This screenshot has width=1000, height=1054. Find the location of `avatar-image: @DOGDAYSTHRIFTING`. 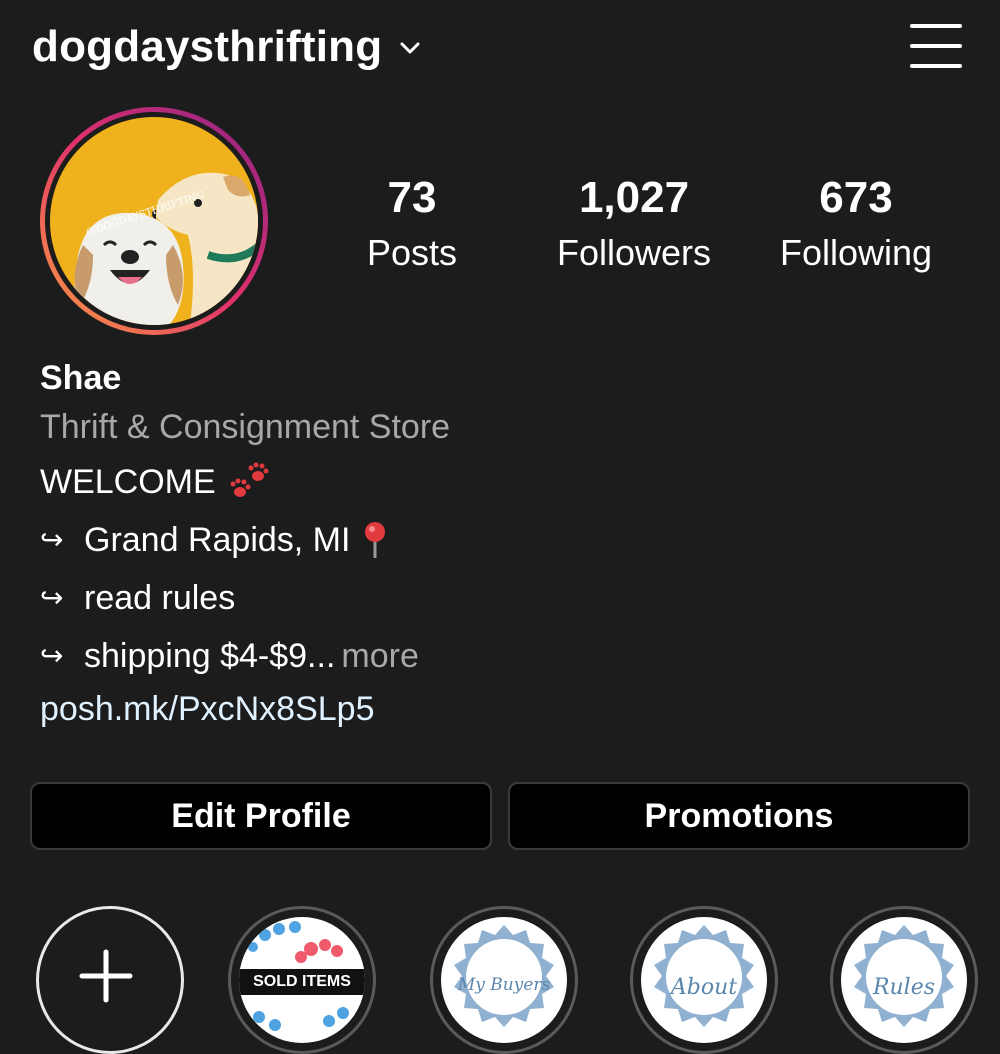

avatar-image: @DOGDAYSTHRIFTING is located at coordinates (154, 221).